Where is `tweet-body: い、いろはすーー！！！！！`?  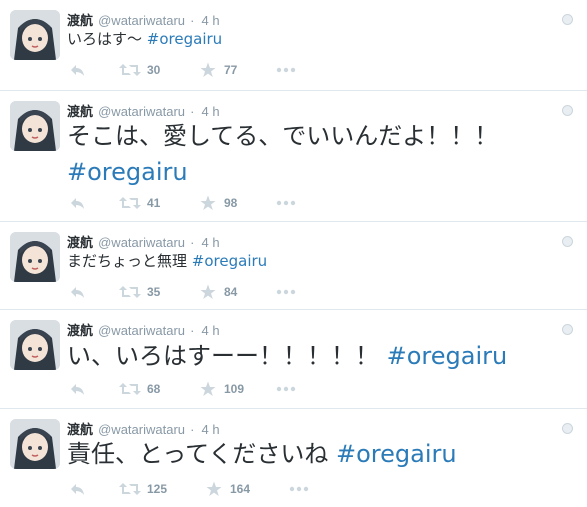
tweet-body: い、いろはすーー！！！！！ is located at coordinates (223, 356).